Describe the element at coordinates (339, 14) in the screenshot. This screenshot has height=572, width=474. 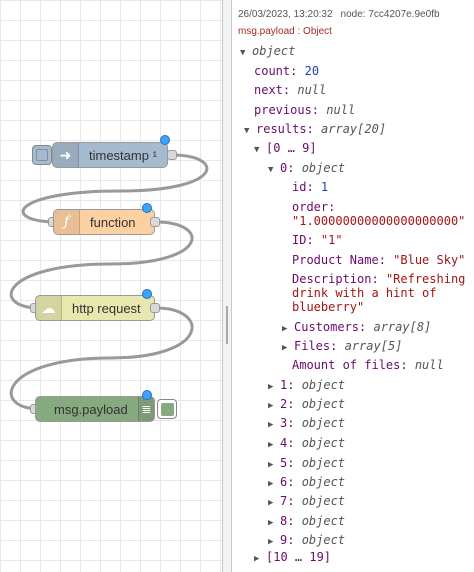
I see `message-meta: 26/03/2023, 13:20:32 node: 7cc4207e.9e0fb` at that location.